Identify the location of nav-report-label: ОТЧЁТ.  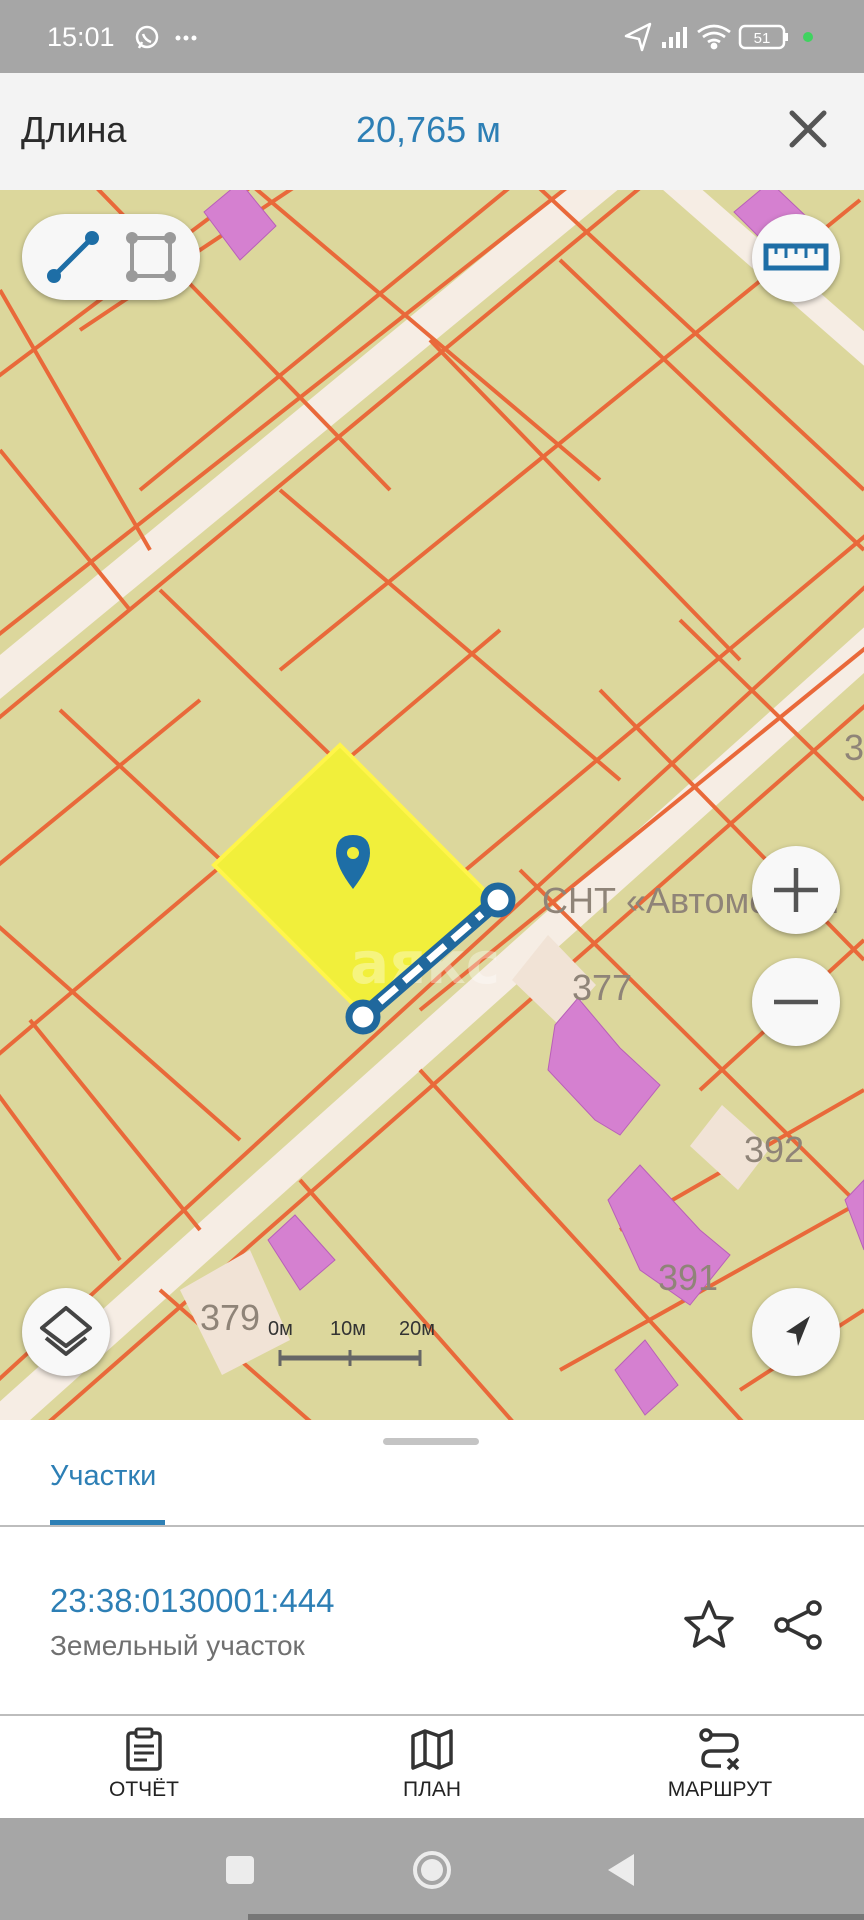
(143, 1789).